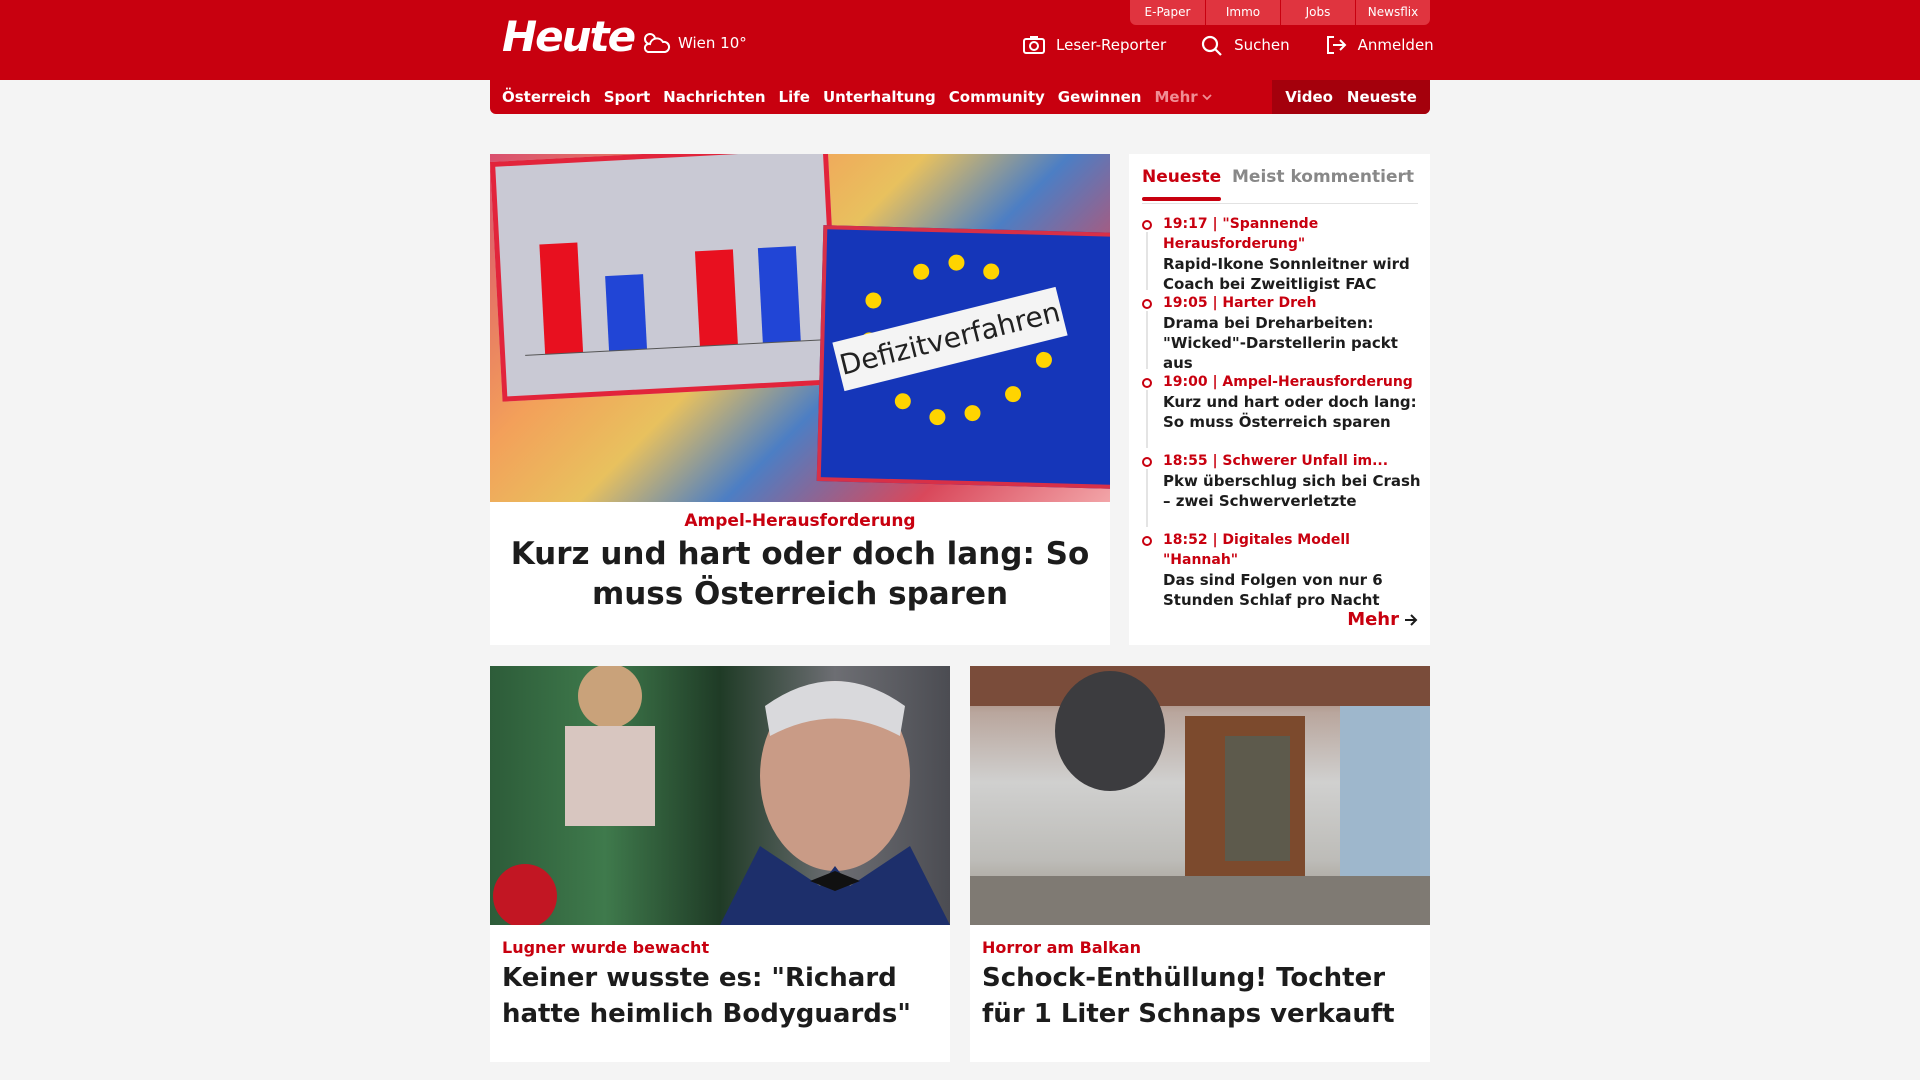  Describe the element at coordinates (1242, 12) in the screenshot. I see `quicklink-immo: Immo` at that location.